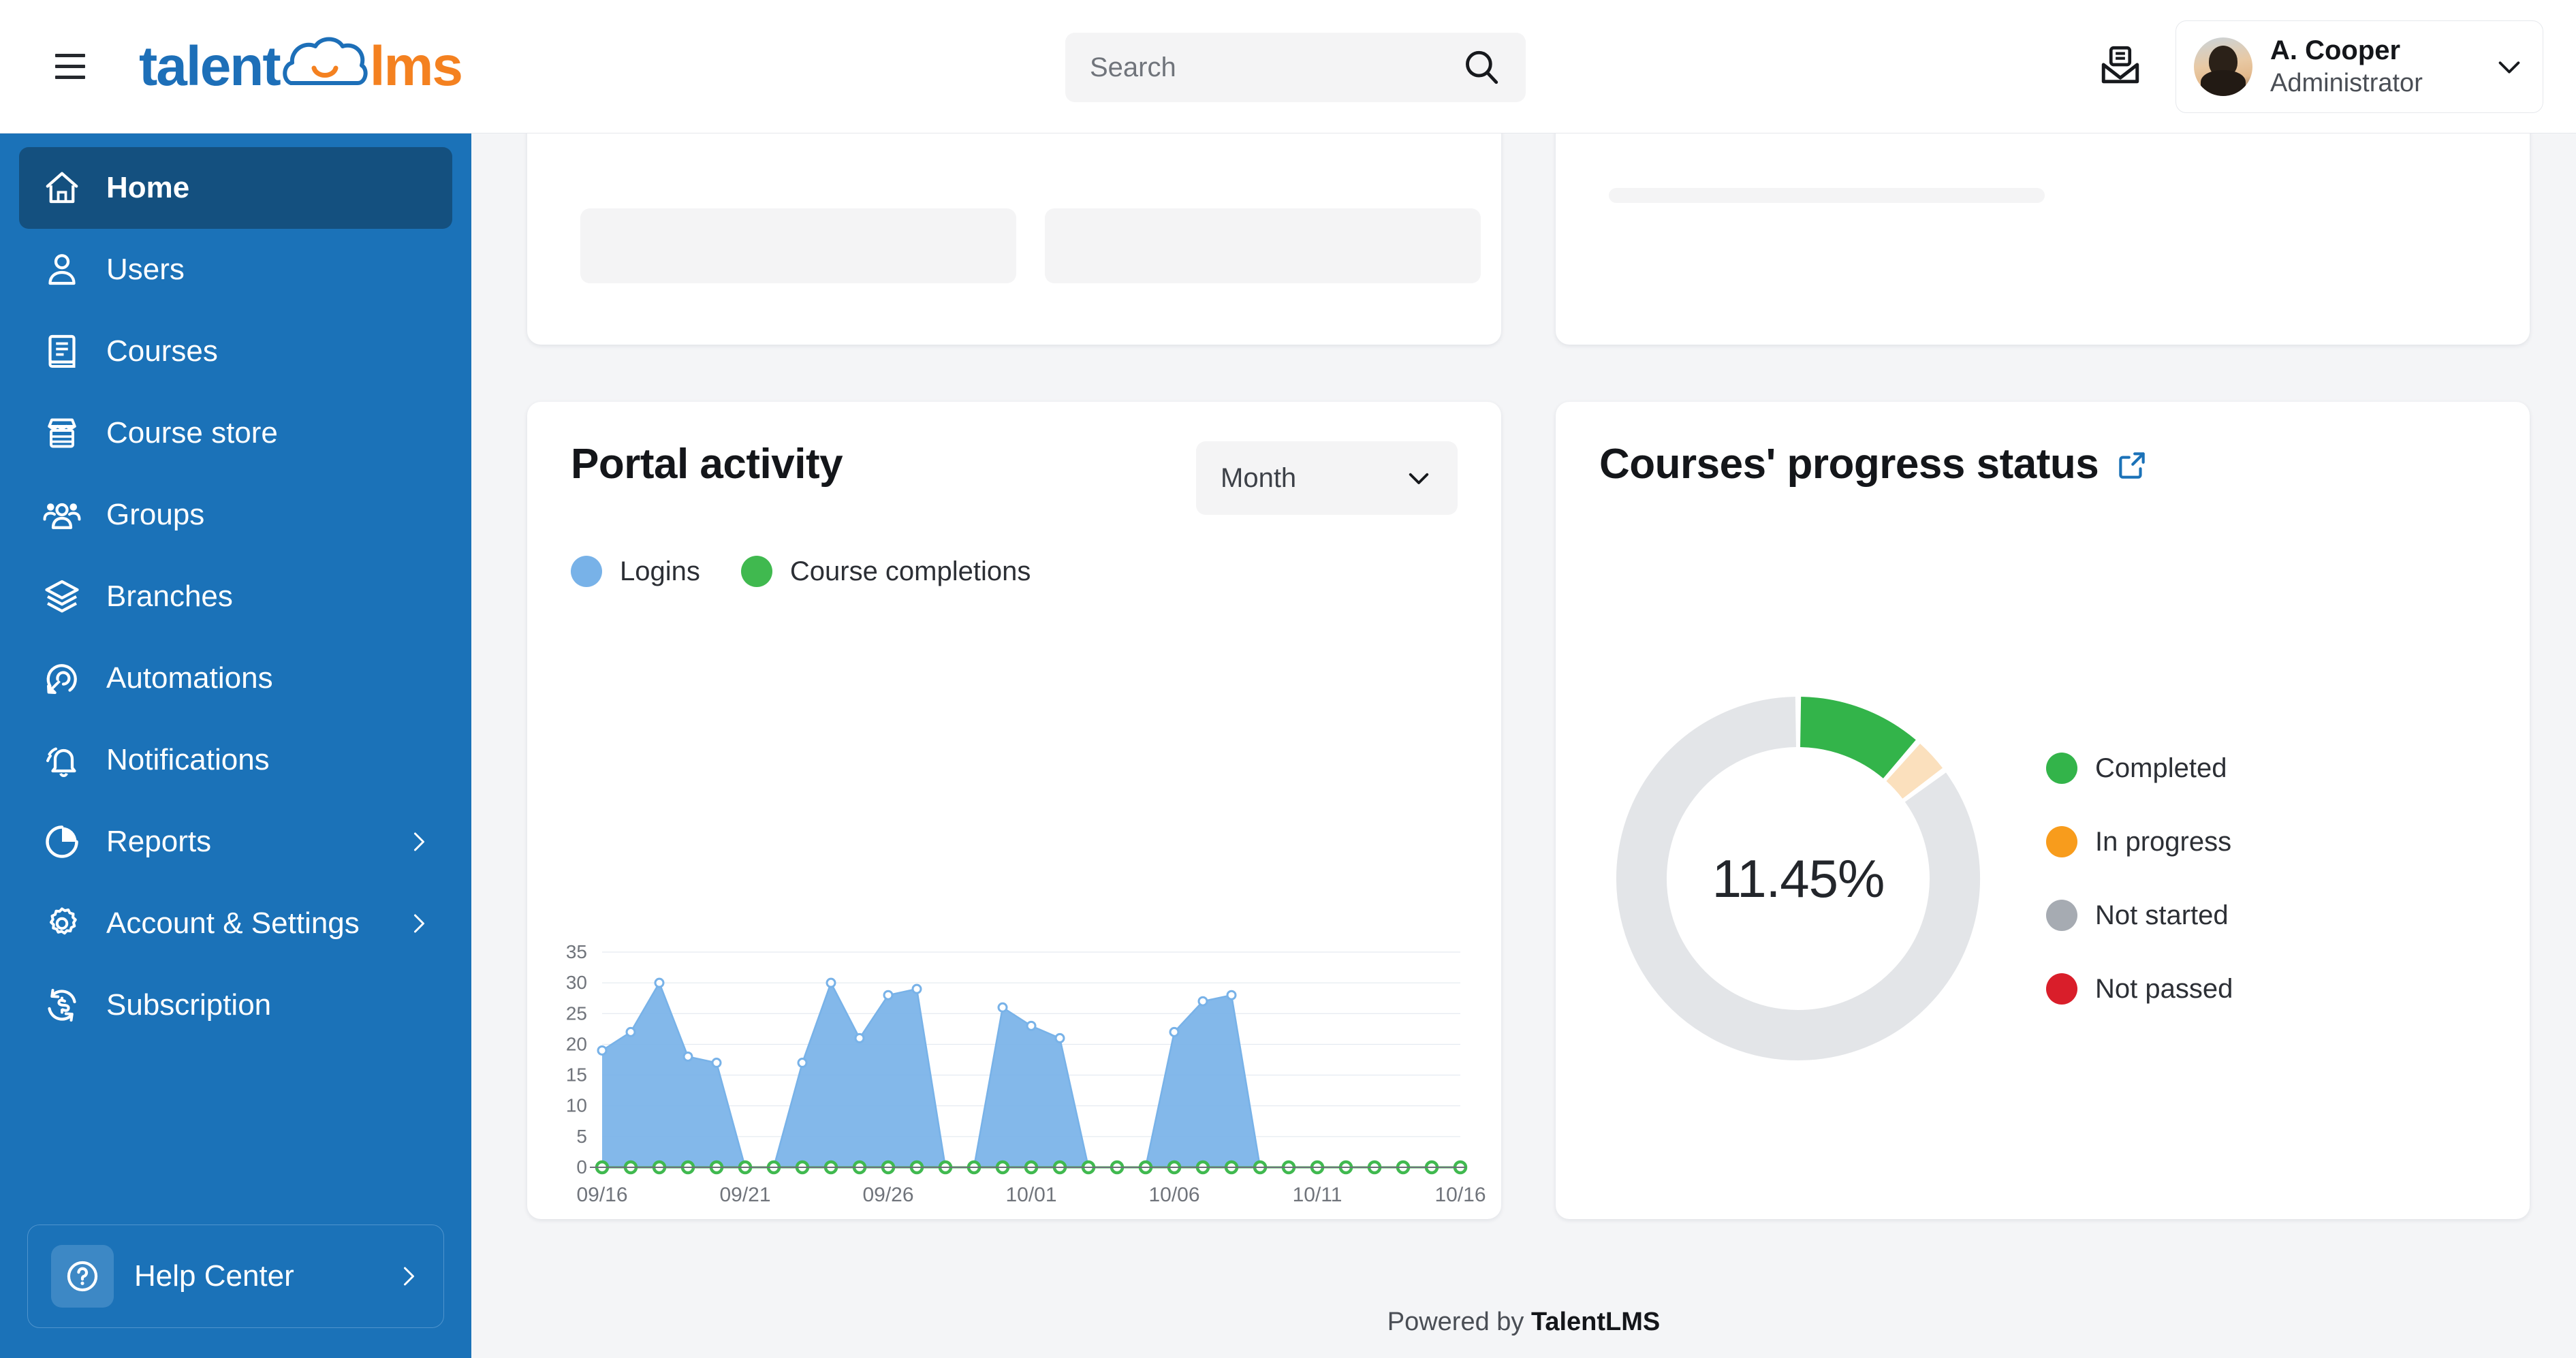 This screenshot has height=1358, width=2576. I want to click on svg-text: 10/06, so click(1173, 1195).